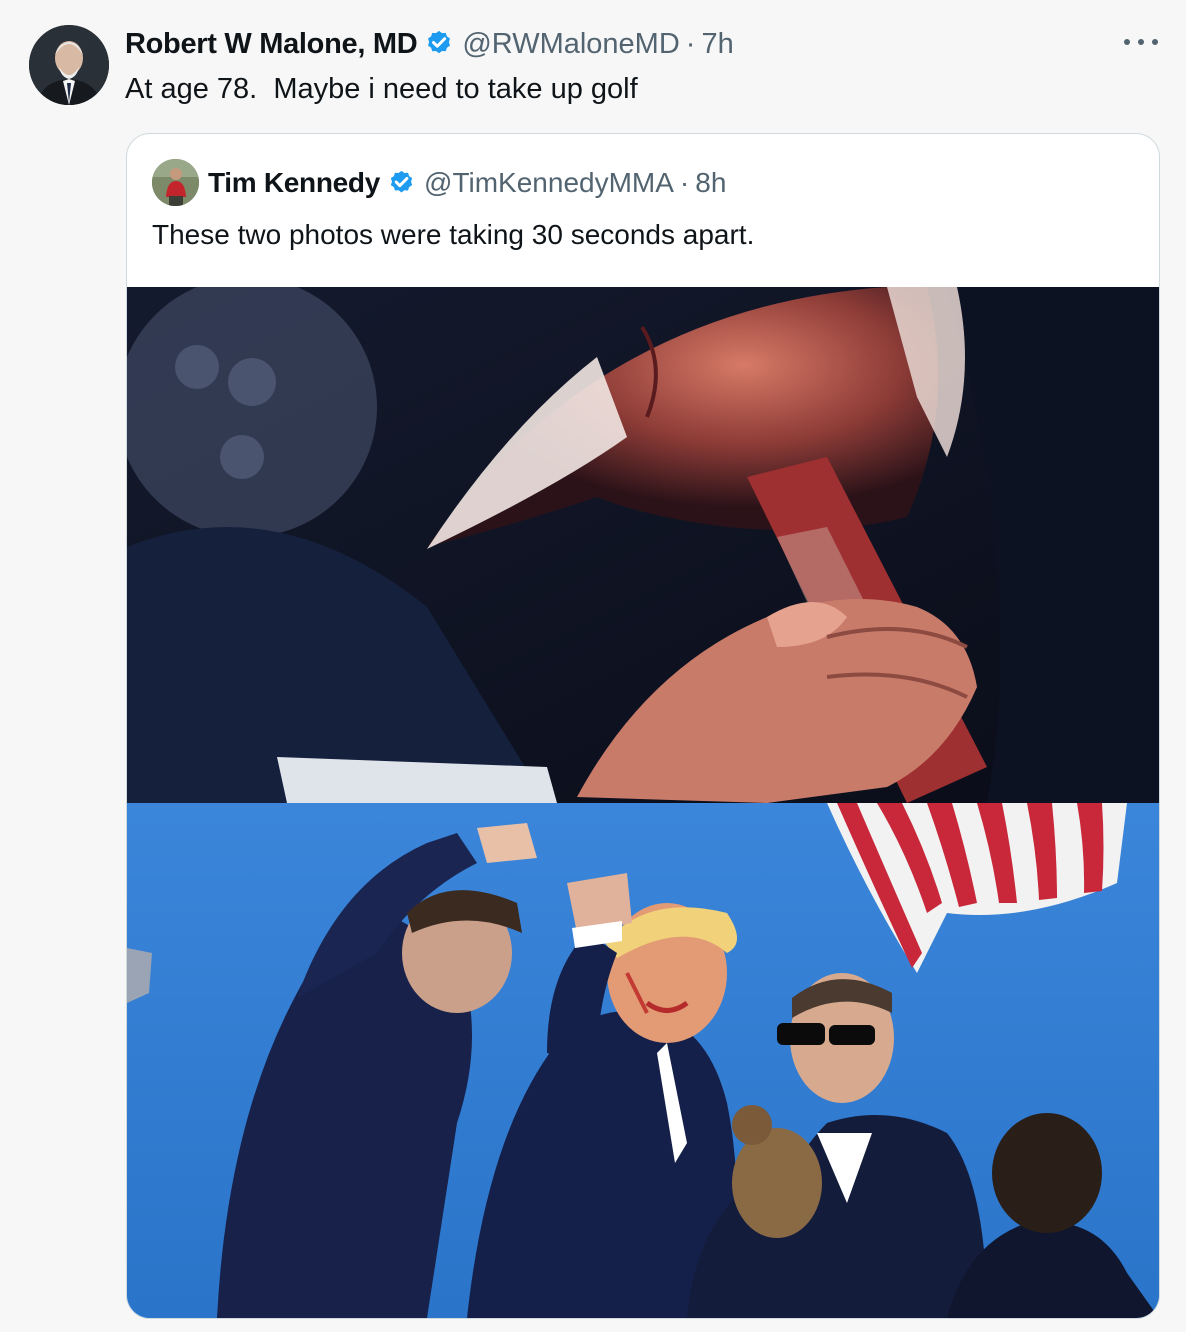  What do you see at coordinates (381, 89) in the screenshot?
I see `tweet-text: At age 78. Maybe i need to take up golf` at bounding box center [381, 89].